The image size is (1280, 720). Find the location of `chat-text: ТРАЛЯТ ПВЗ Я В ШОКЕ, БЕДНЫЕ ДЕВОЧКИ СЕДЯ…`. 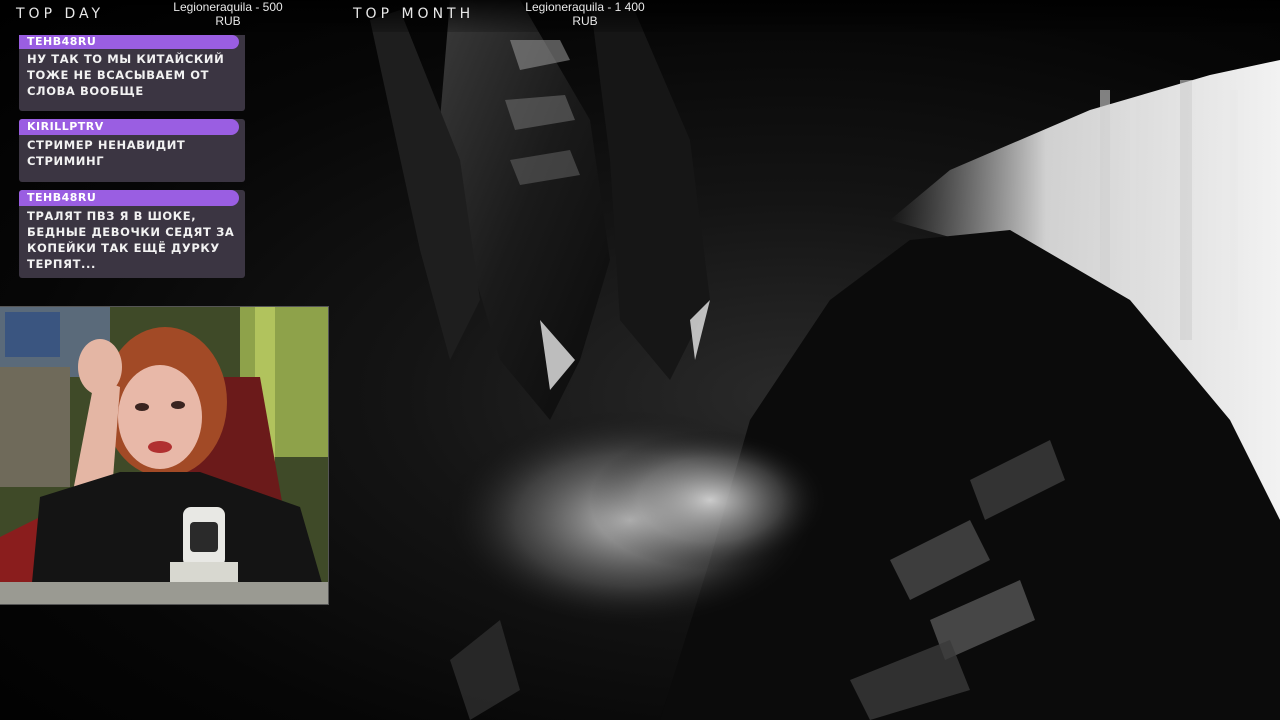

chat-text: ТРАЛЯТ ПВЗ Я В ШОКЕ, БЕДНЫЕ ДЕВОЧКИ СЕДЯ… is located at coordinates (131, 240).